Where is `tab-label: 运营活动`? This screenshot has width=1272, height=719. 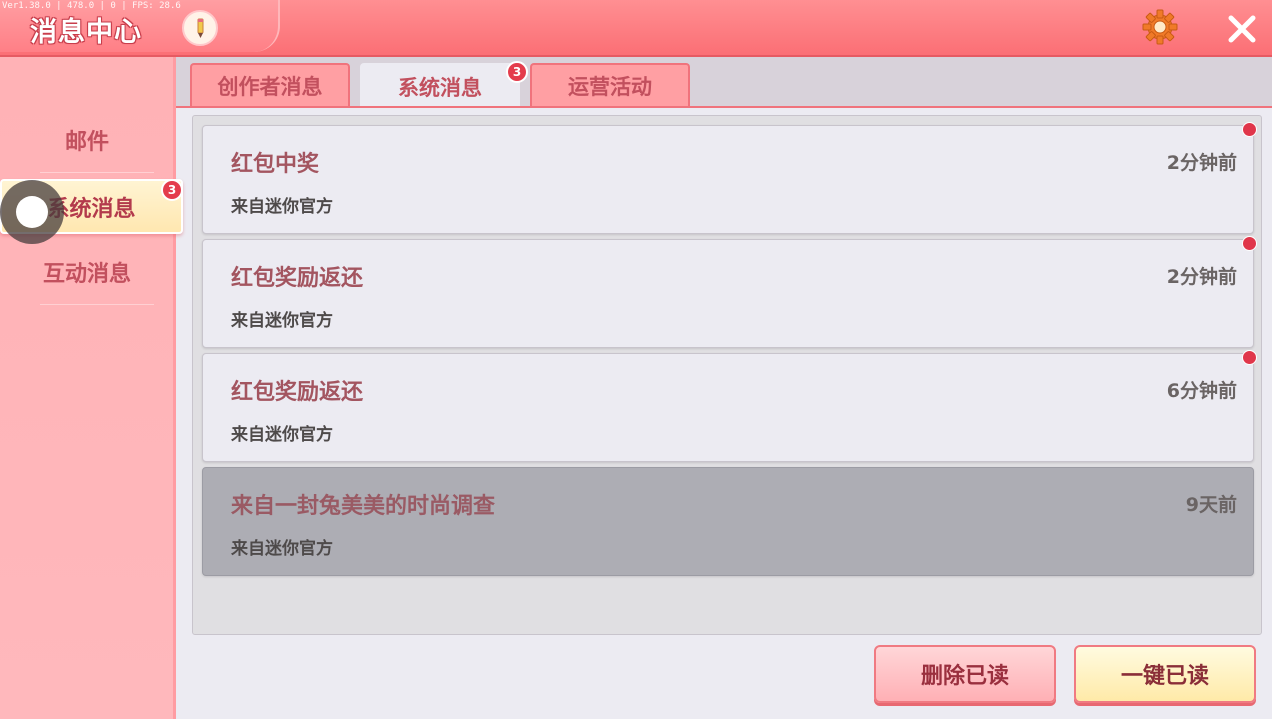
tab-label: 运营活动 is located at coordinates (610, 87).